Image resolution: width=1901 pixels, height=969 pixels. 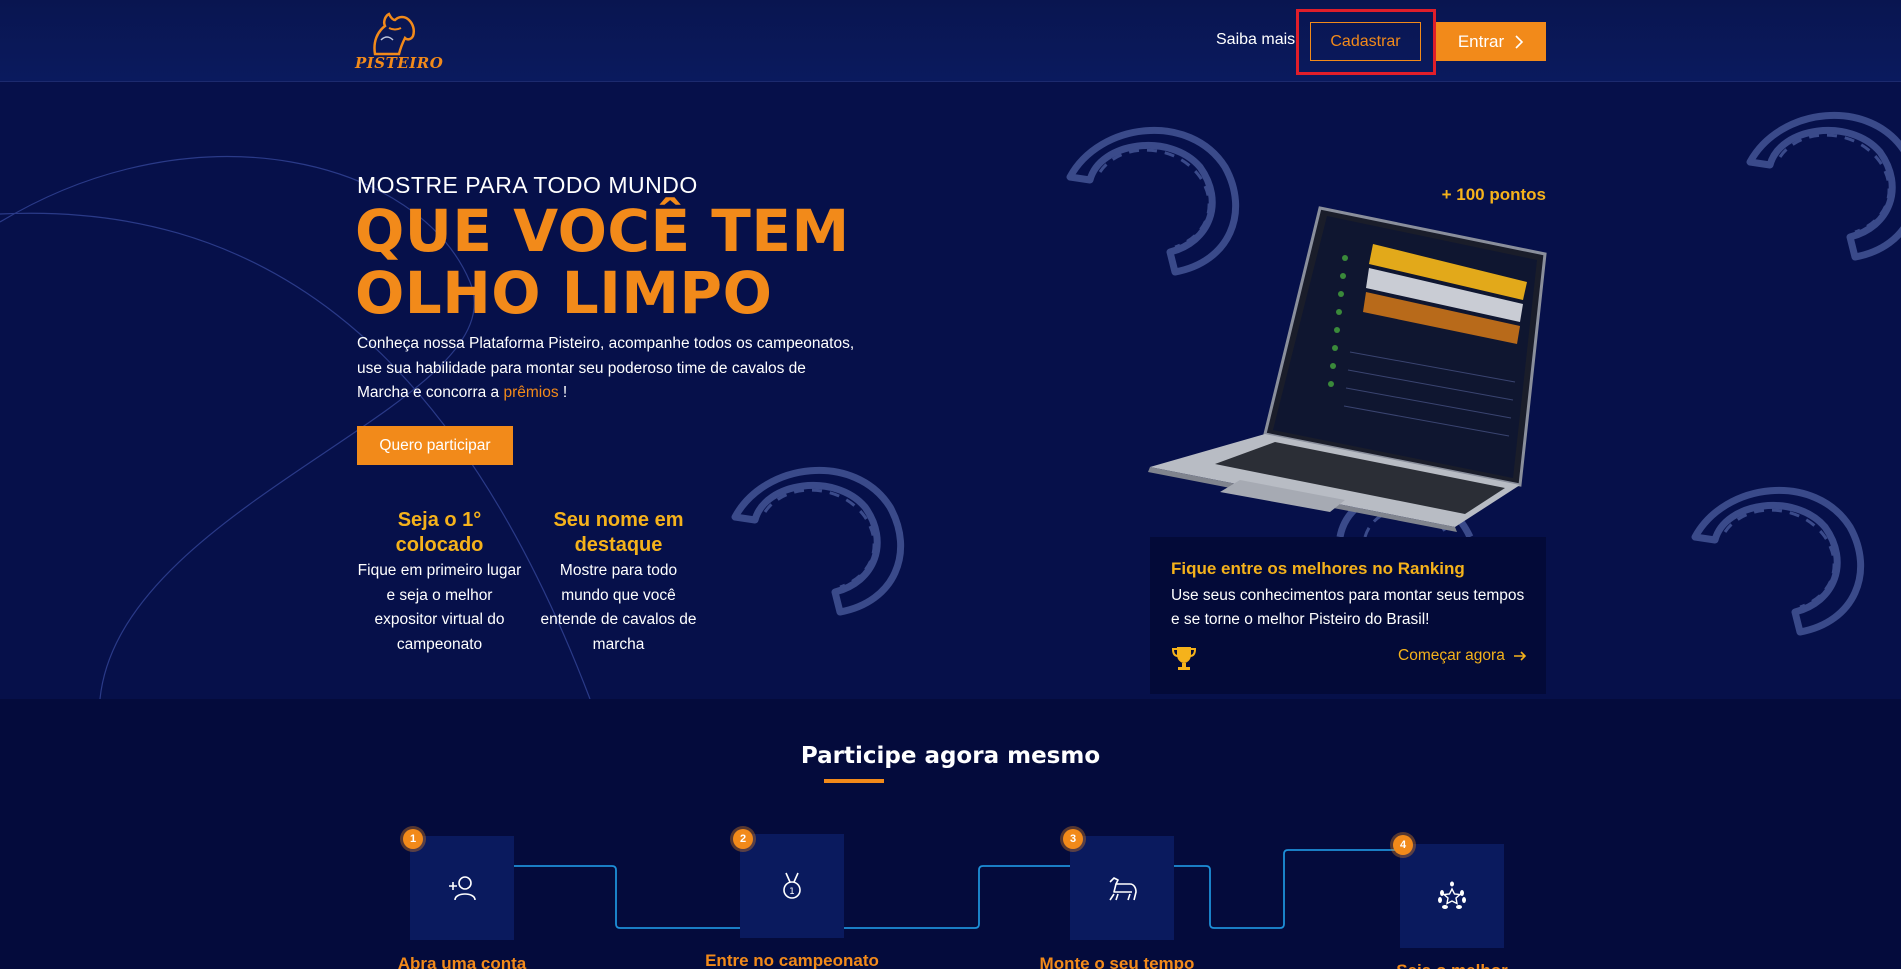 What do you see at coordinates (565, 392) in the screenshot?
I see `hero-desc-end: !` at bounding box center [565, 392].